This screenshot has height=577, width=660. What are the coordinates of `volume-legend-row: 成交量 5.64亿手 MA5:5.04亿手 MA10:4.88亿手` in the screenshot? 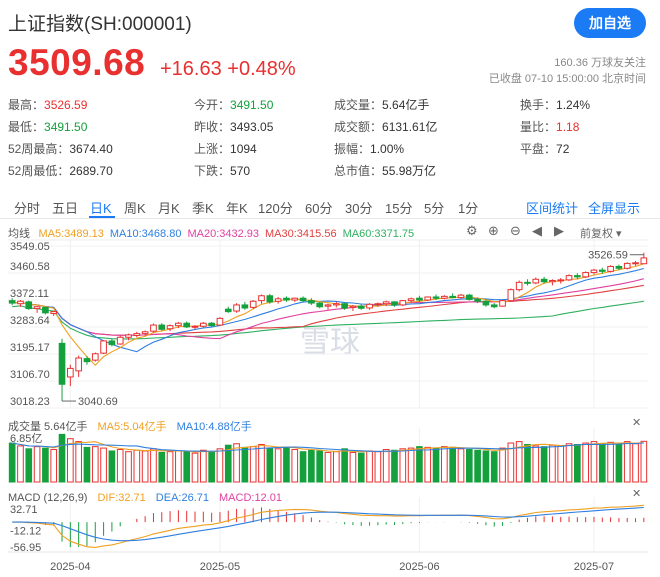 It's located at (130, 426).